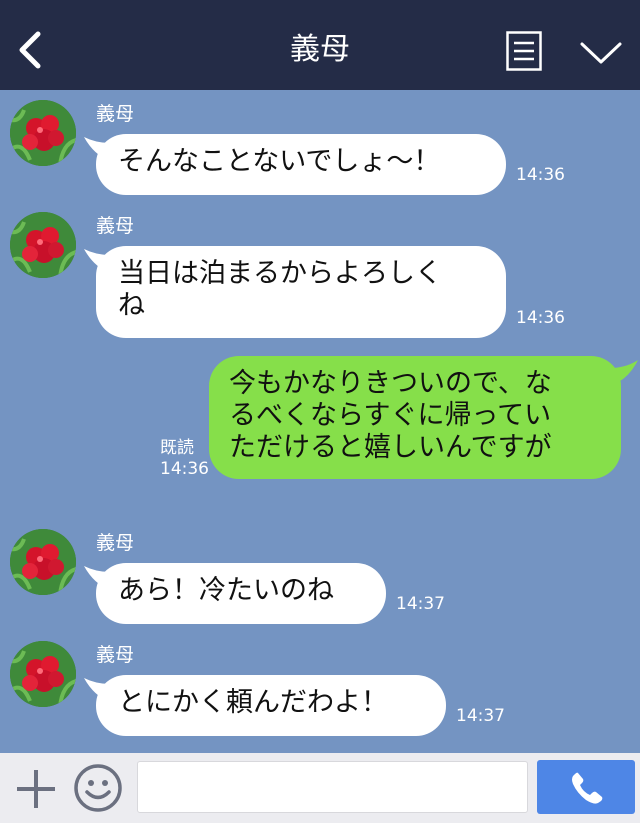 This screenshot has width=640, height=823. I want to click on chat-header: 義母, so click(320, 45).